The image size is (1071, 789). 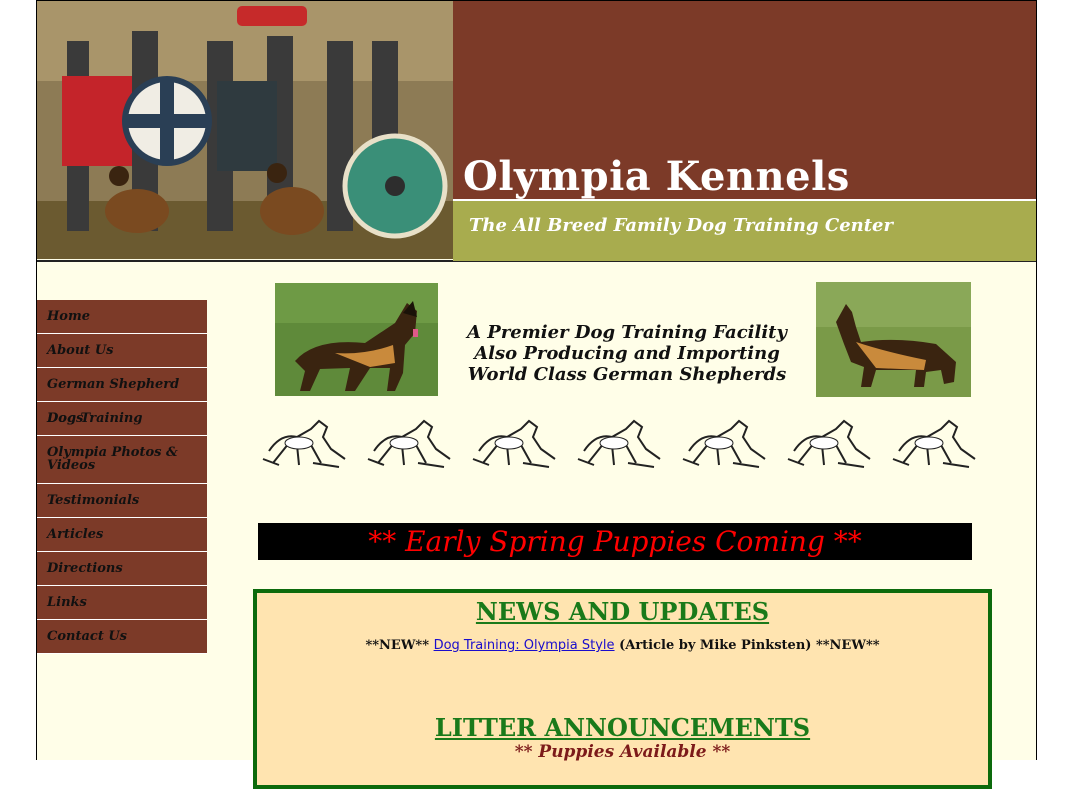 What do you see at coordinates (397, 645) in the screenshot?
I see `news-new-prefix: **NEW**` at bounding box center [397, 645].